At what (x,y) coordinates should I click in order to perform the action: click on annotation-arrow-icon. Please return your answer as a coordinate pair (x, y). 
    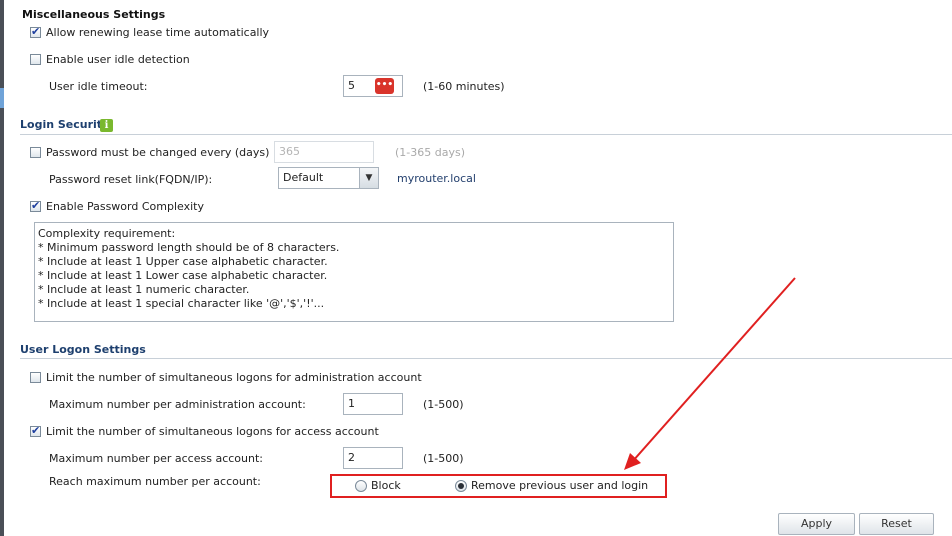
    Looking at the image, I should click on (710, 373).